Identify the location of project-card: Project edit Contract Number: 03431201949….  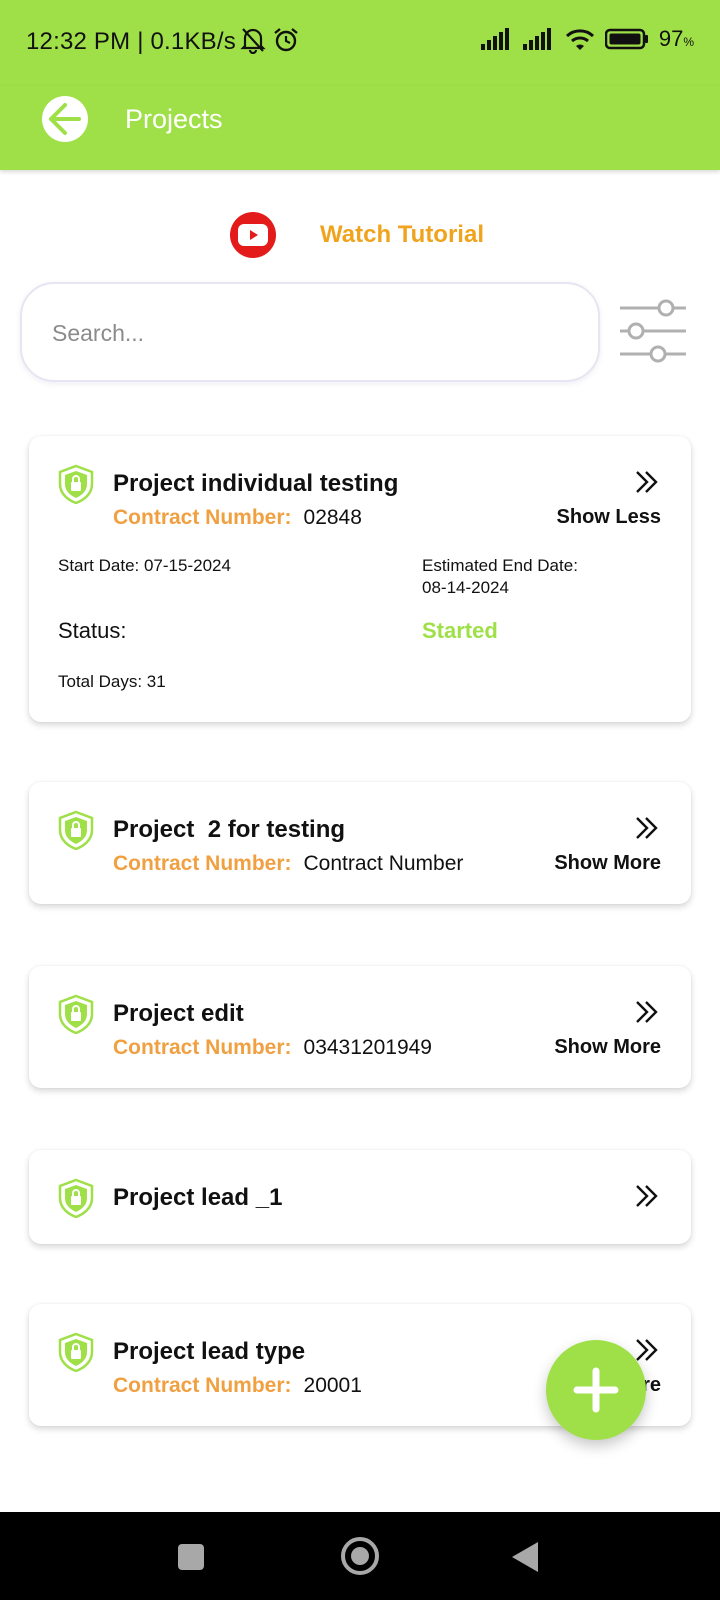
(360, 1027).